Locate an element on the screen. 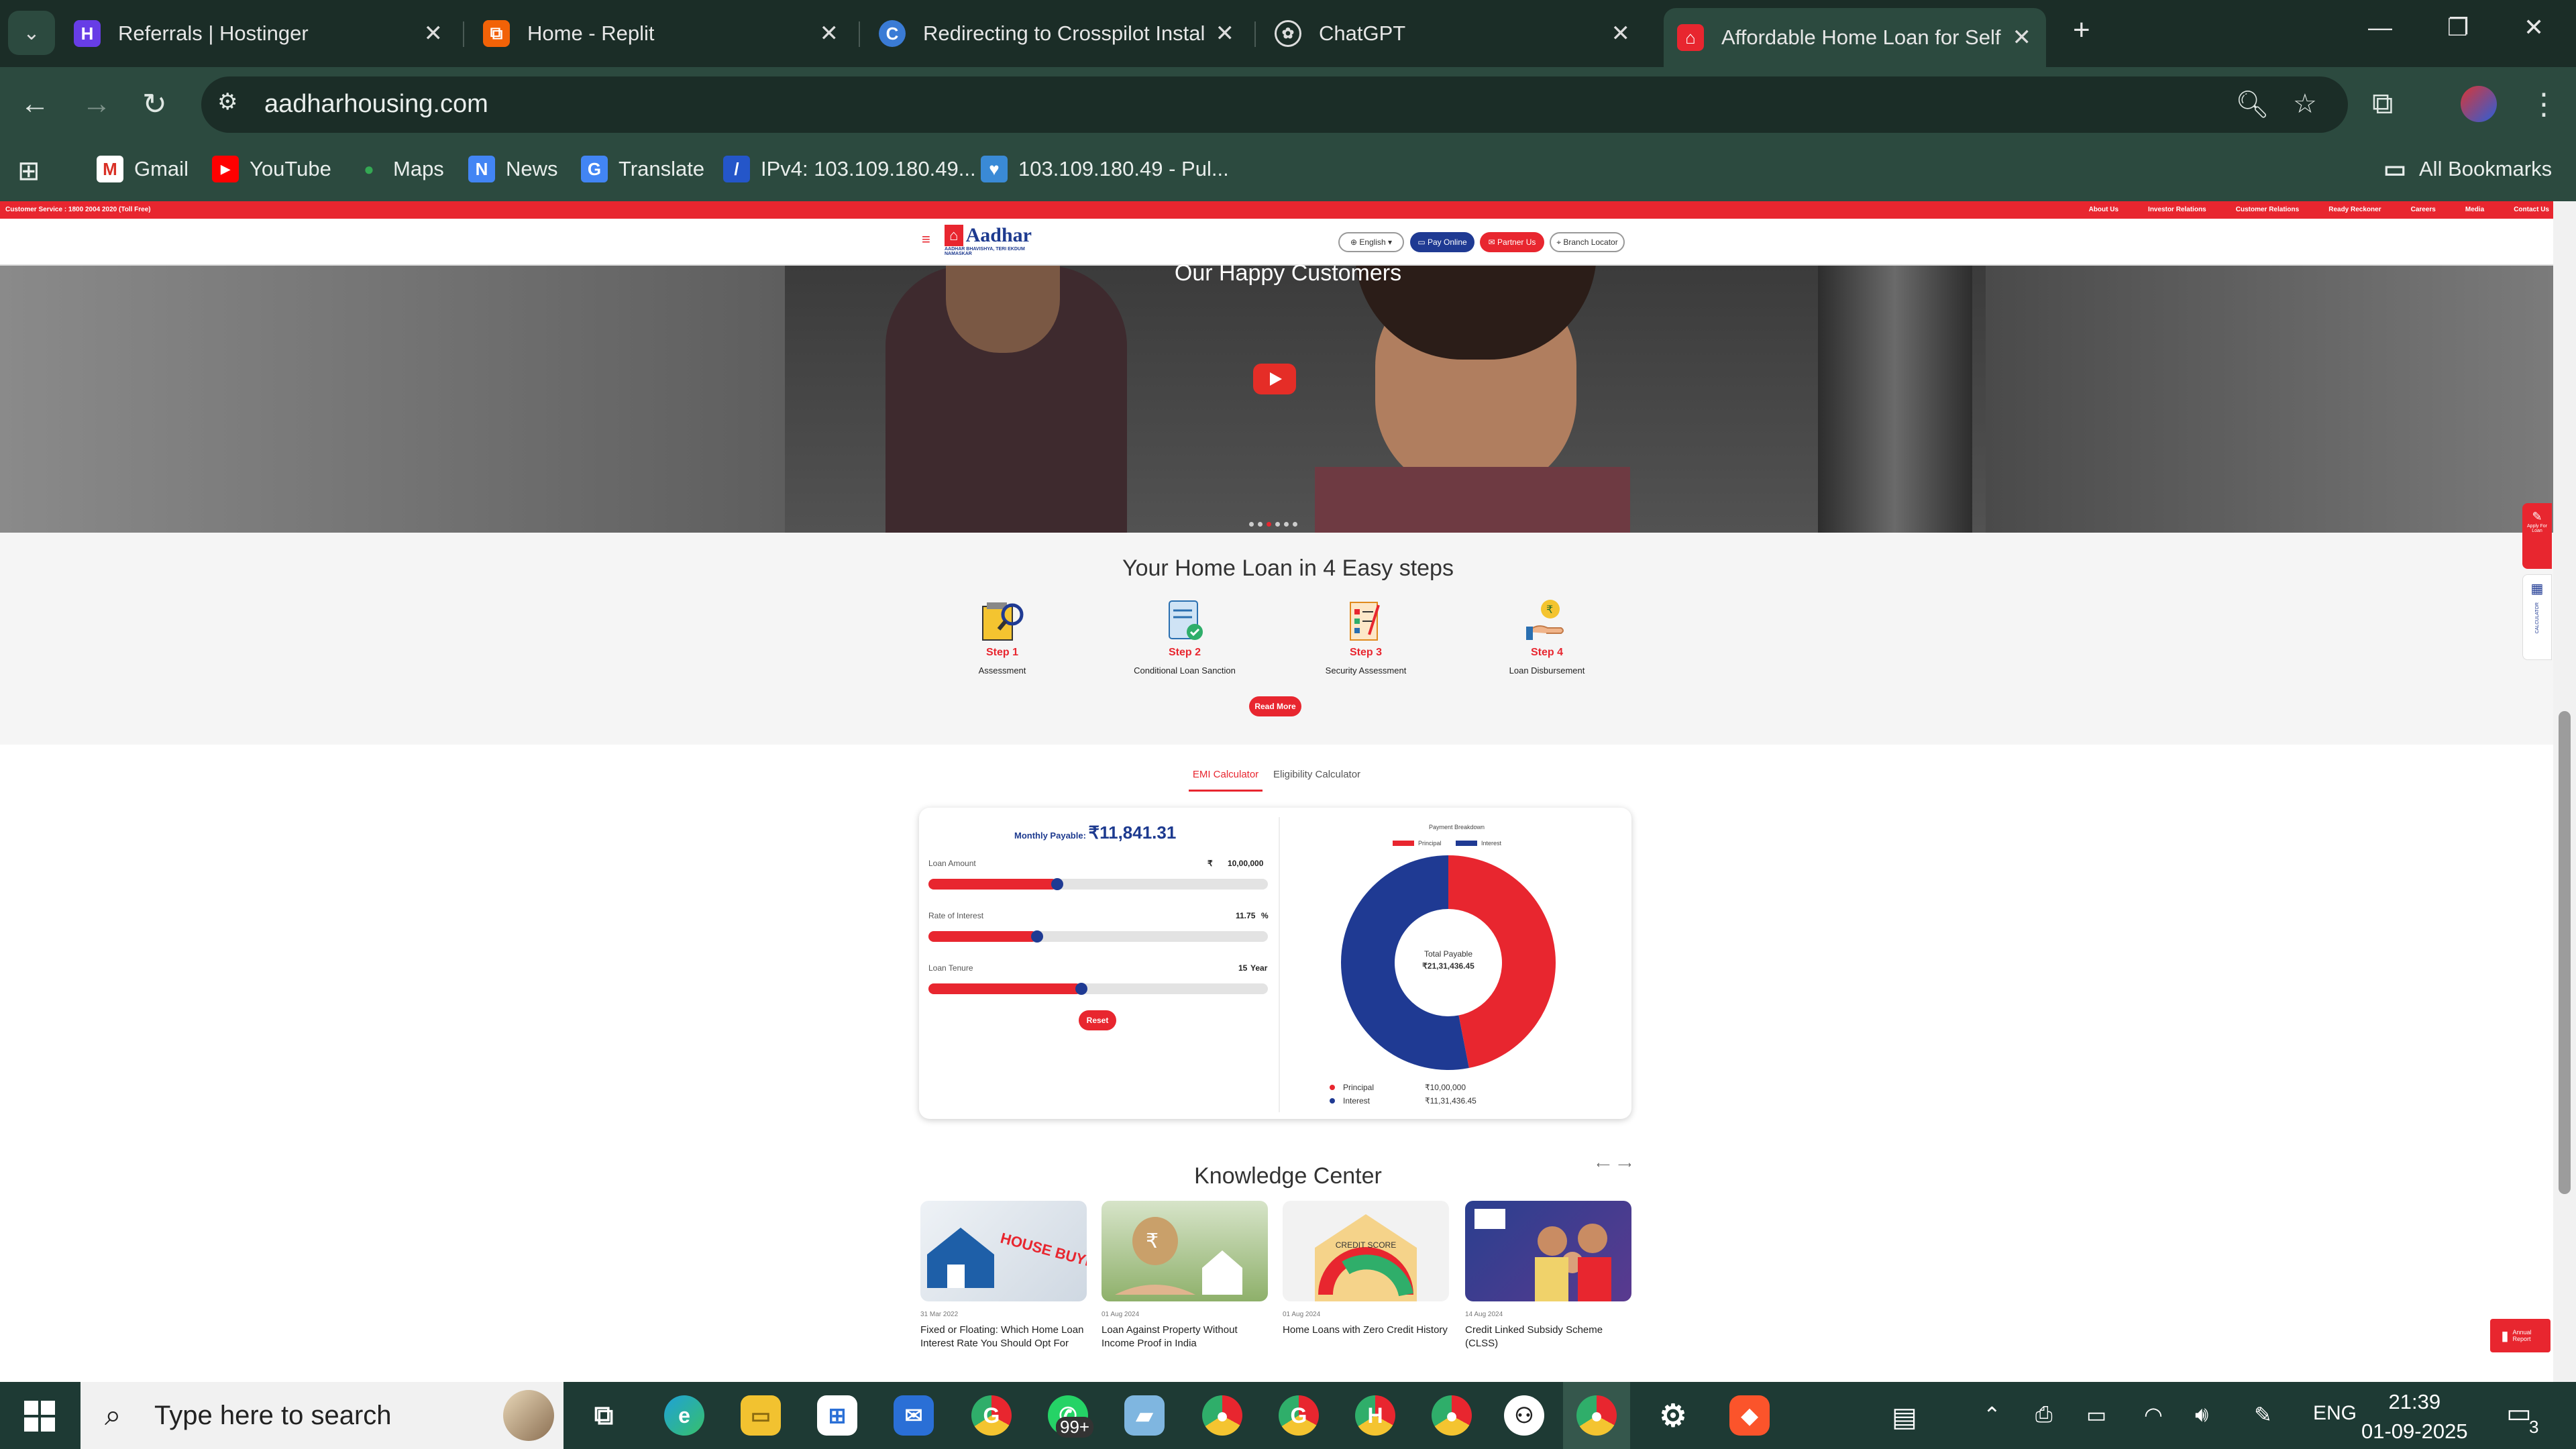  loan-tenure-handle is located at coordinates (1081, 989).